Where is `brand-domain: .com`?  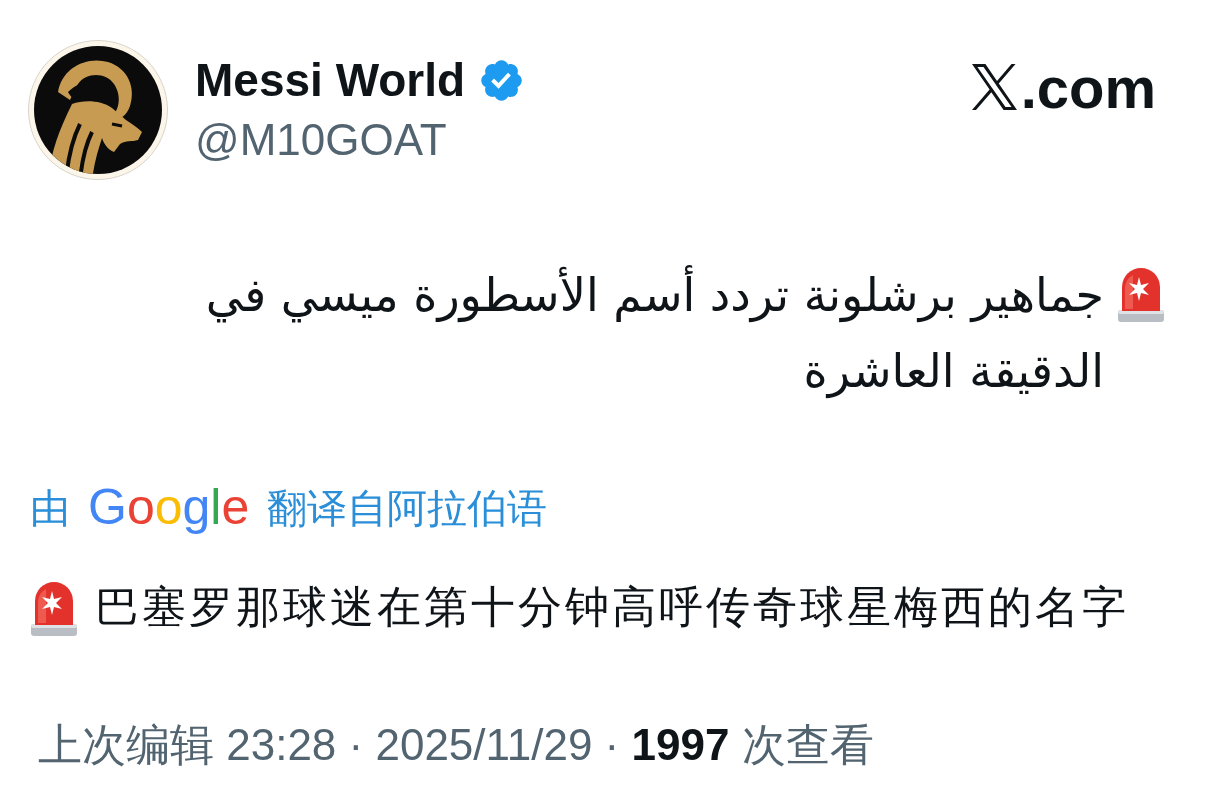
brand-domain: .com is located at coordinates (1088, 88).